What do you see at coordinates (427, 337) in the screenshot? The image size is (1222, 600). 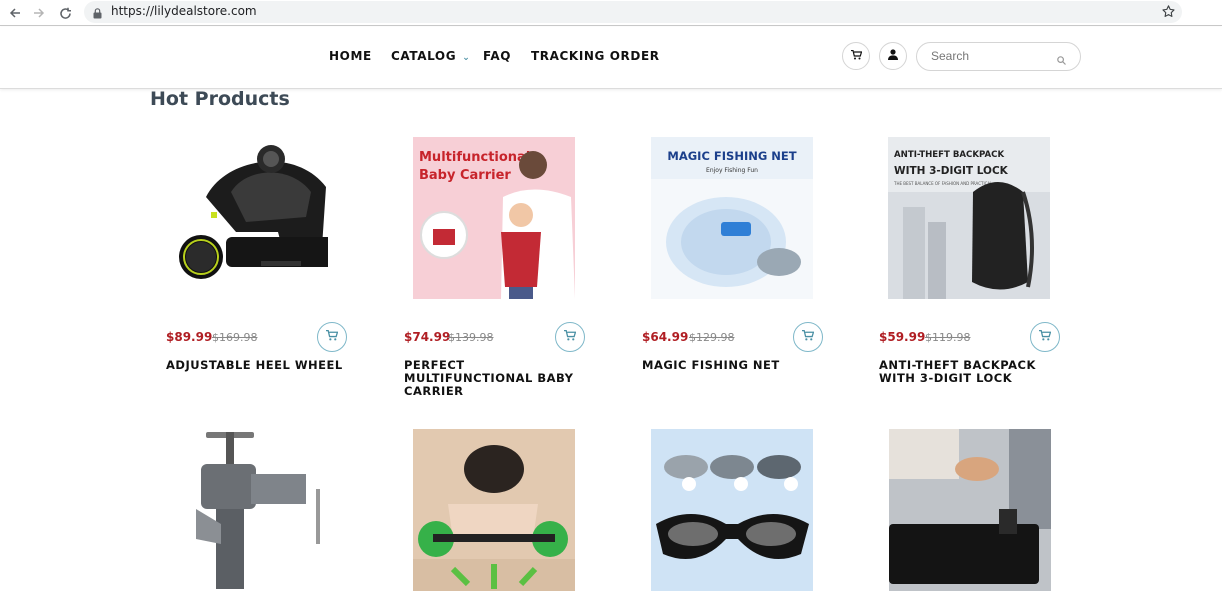 I see `sale-price: $74.99` at bounding box center [427, 337].